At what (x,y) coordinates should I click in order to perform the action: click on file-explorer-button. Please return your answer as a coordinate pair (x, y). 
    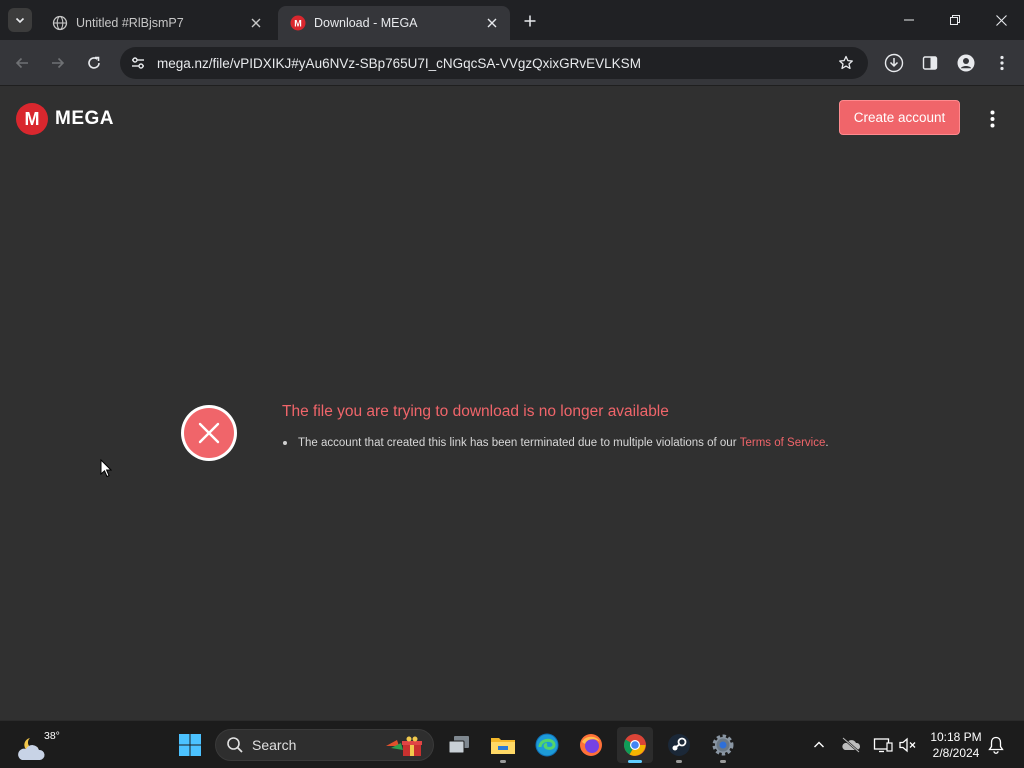
    Looking at the image, I should click on (503, 745).